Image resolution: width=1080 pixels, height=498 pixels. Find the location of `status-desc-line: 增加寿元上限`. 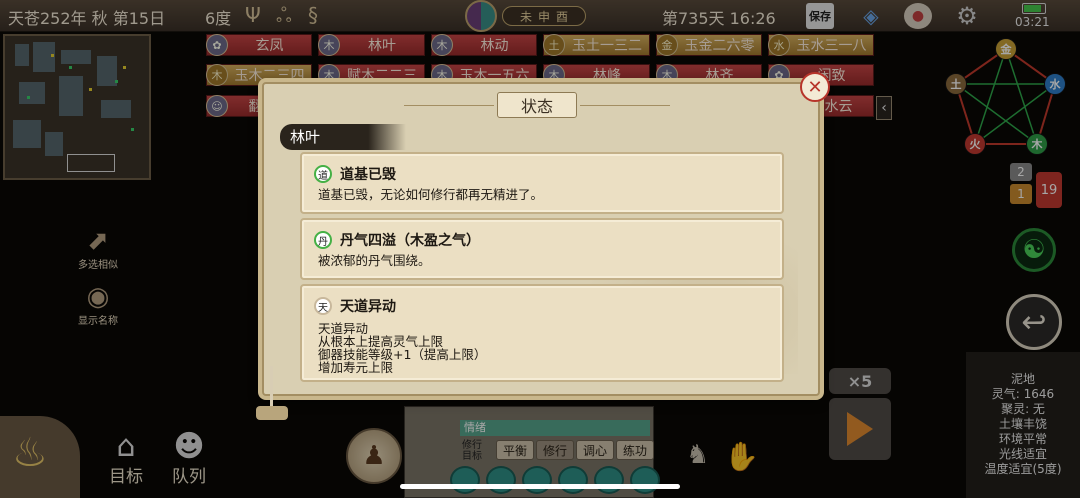

status-desc-line: 增加寿元上限 is located at coordinates (356, 367).